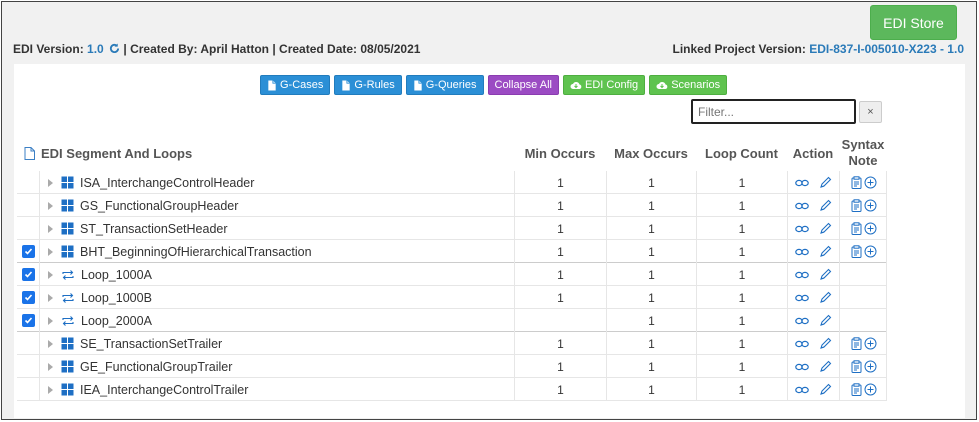  Describe the element at coordinates (276, 228) in the screenshot. I see `row-name-cell: ST_TransactionSetHeader` at that location.